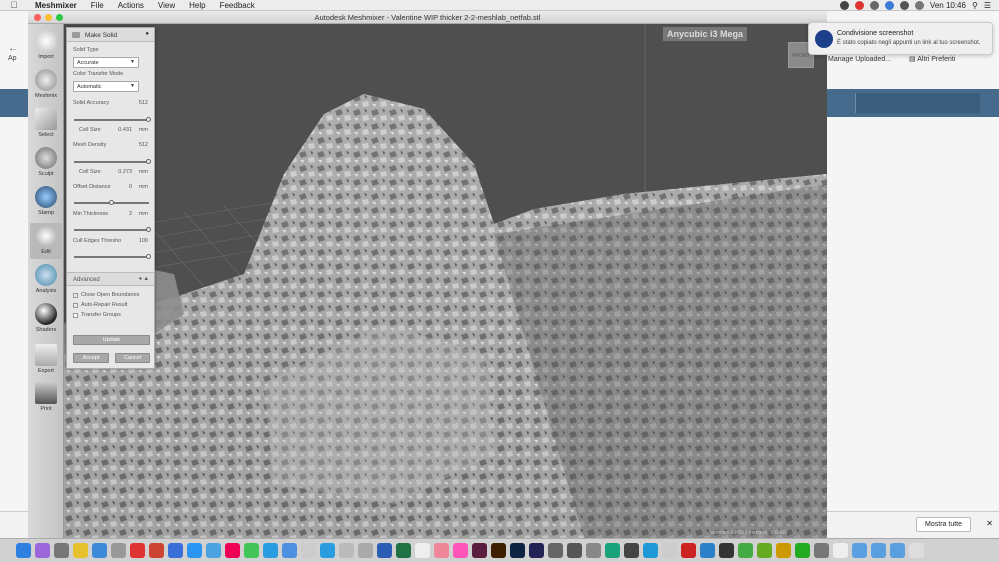  I want to click on accept-button: Accept, so click(91, 358).